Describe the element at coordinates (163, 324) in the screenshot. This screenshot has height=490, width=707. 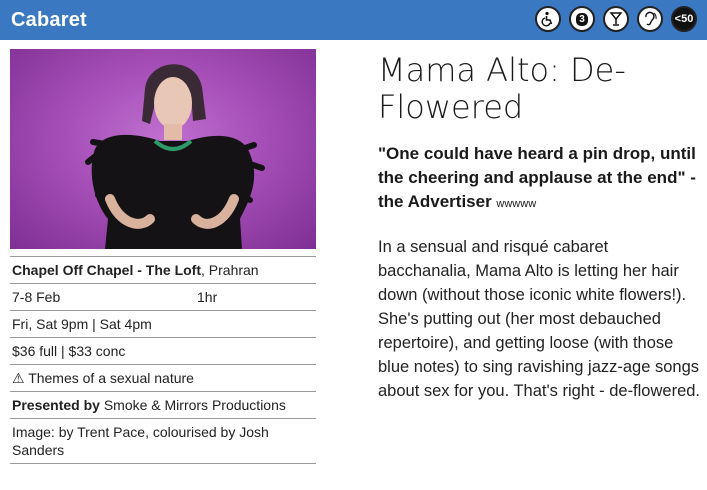
I see `times-row: Fri, Sat 9pm | Sat 4pm` at that location.